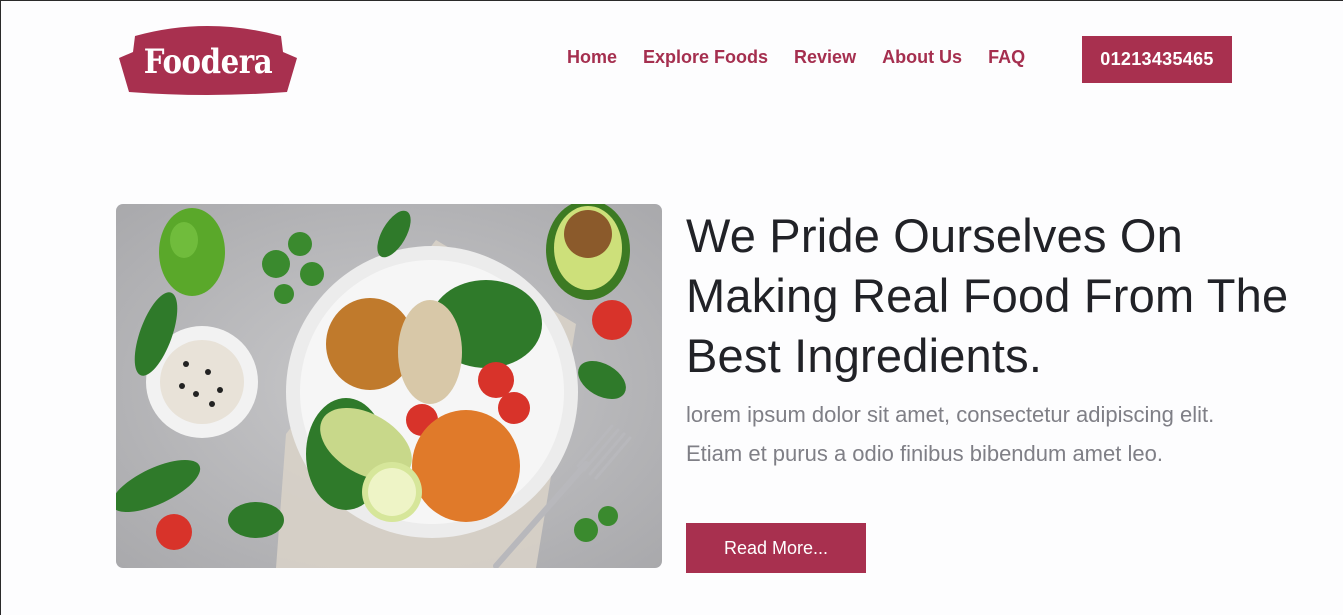  Describe the element at coordinates (208, 62) in the screenshot. I see `brand-name: Foodera` at that location.